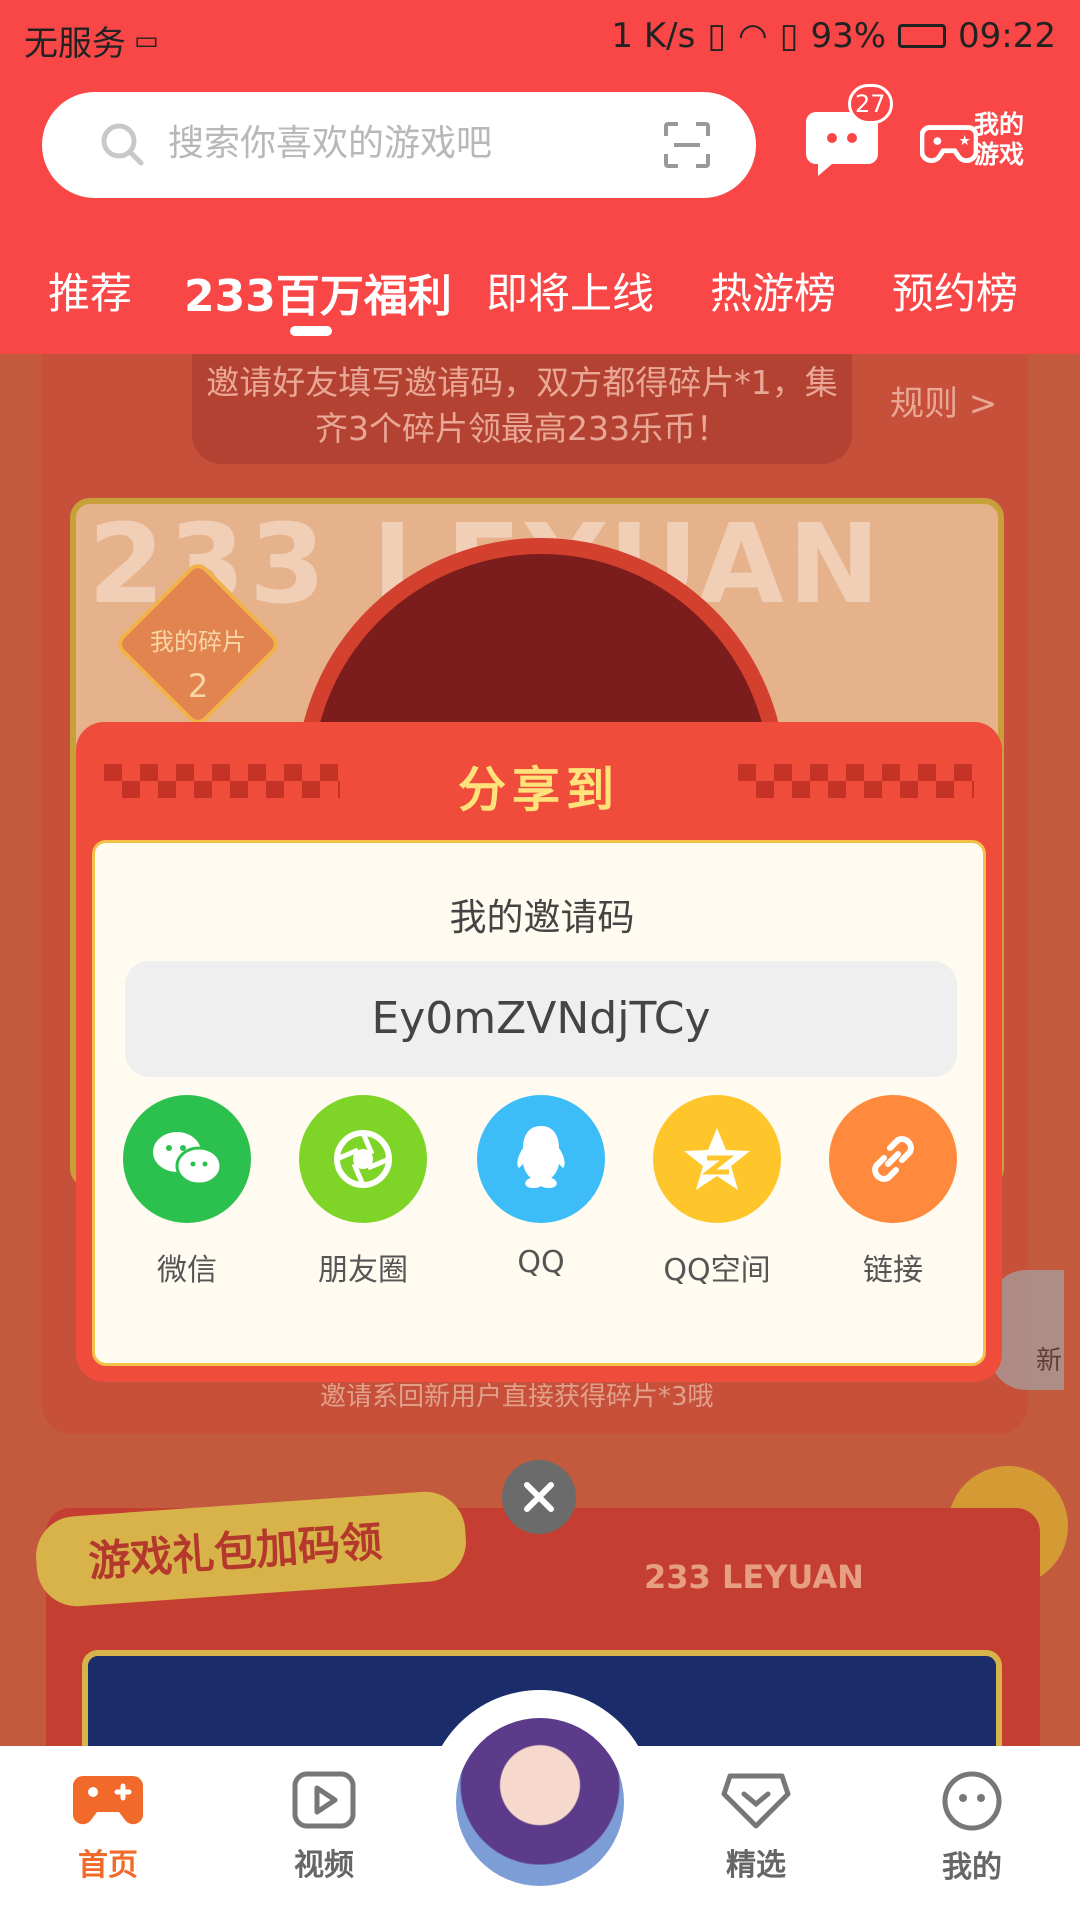 The width and height of the screenshot is (1080, 1920). I want to click on tab-coming-soon: 即将上线, so click(570, 290).